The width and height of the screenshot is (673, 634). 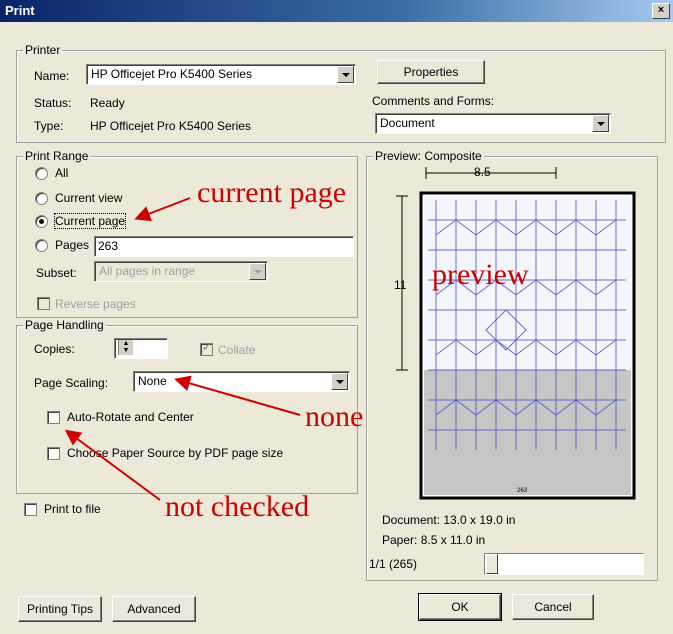 What do you see at coordinates (162, 209) in the screenshot?
I see `annotation-arrow-current-page` at bounding box center [162, 209].